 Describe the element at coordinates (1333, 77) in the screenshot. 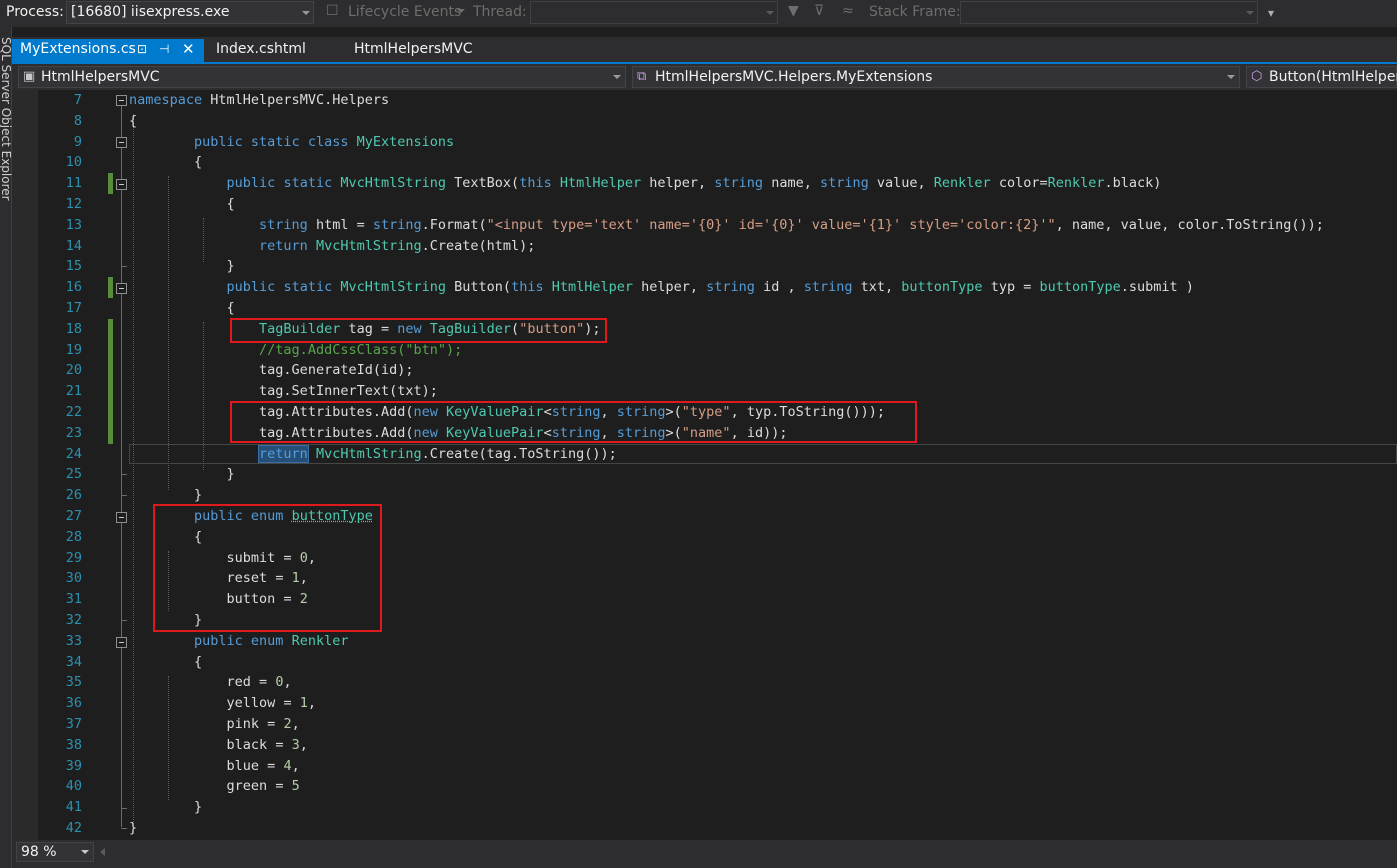

I see `member-value: Button(HtmlHelper` at that location.